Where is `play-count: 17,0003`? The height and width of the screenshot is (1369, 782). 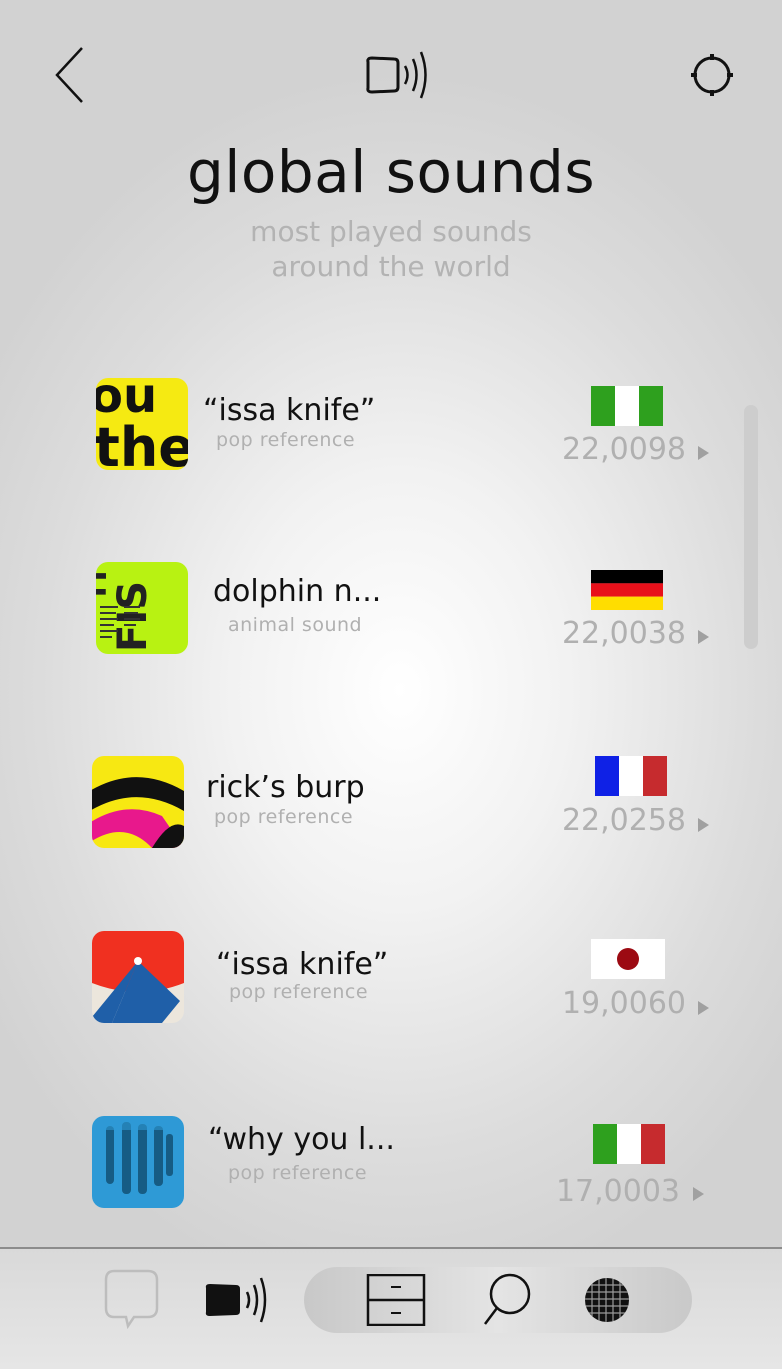 play-count: 17,0003 is located at coordinates (617, 1191).